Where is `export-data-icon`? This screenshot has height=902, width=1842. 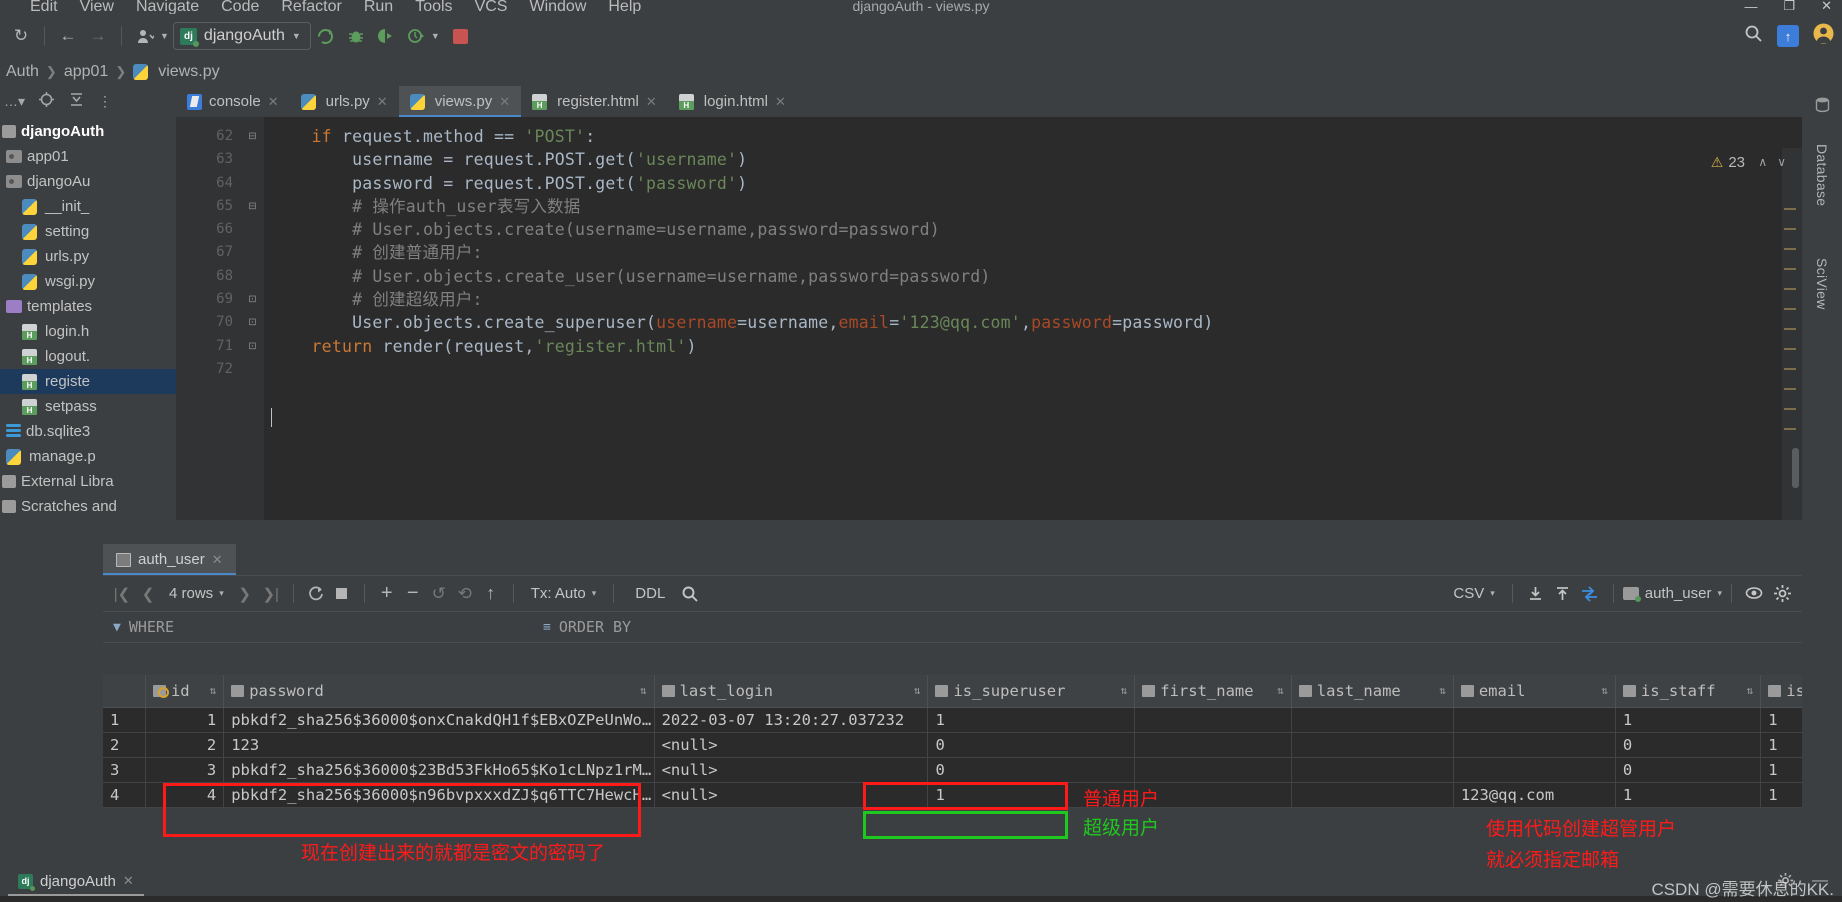 export-data-icon is located at coordinates (1535, 594).